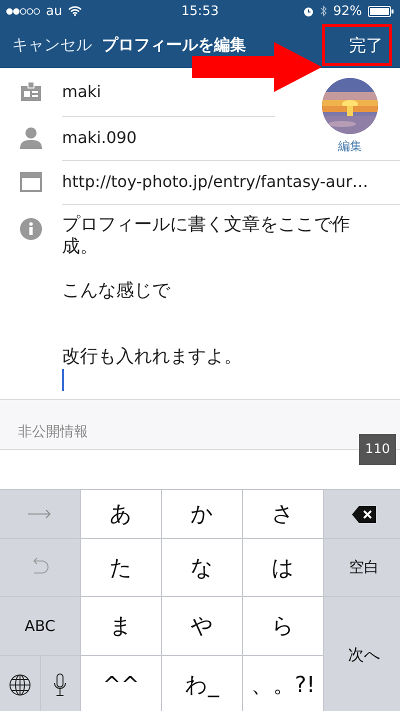 Image resolution: width=400 pixels, height=711 pixels. I want to click on keyboard-key: や, so click(202, 626).